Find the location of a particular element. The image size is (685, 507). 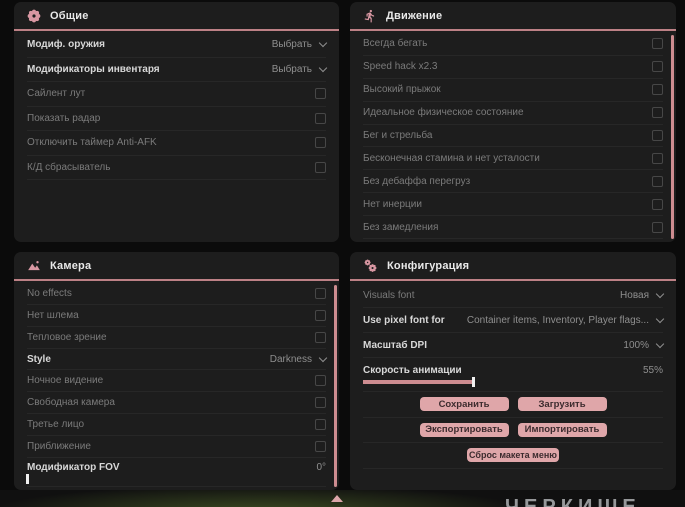

setting-row: Показать радар is located at coordinates (176, 119).